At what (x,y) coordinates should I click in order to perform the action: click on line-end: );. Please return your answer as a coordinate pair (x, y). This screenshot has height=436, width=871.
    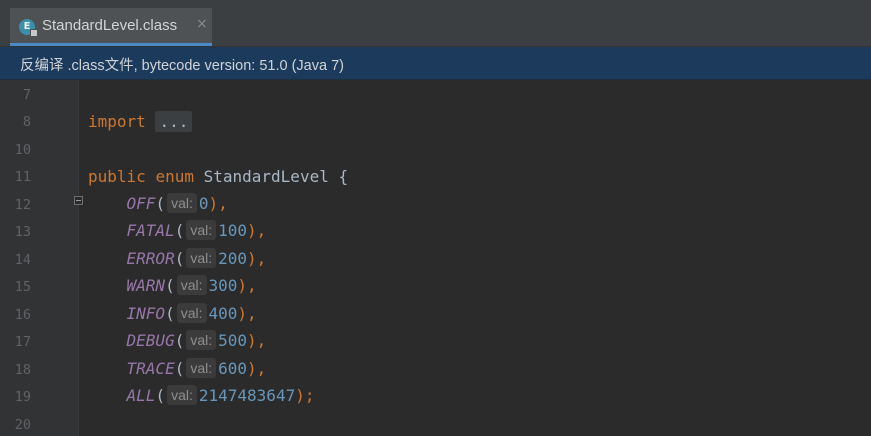
    Looking at the image, I should click on (305, 395).